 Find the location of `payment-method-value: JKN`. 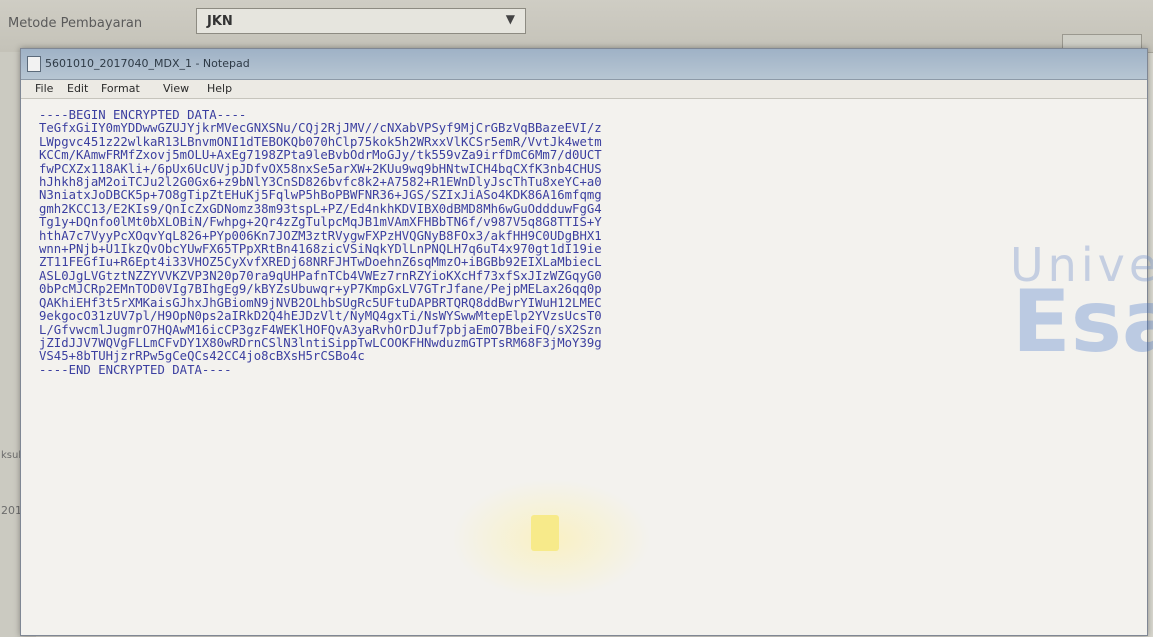

payment-method-value: JKN is located at coordinates (220, 21).